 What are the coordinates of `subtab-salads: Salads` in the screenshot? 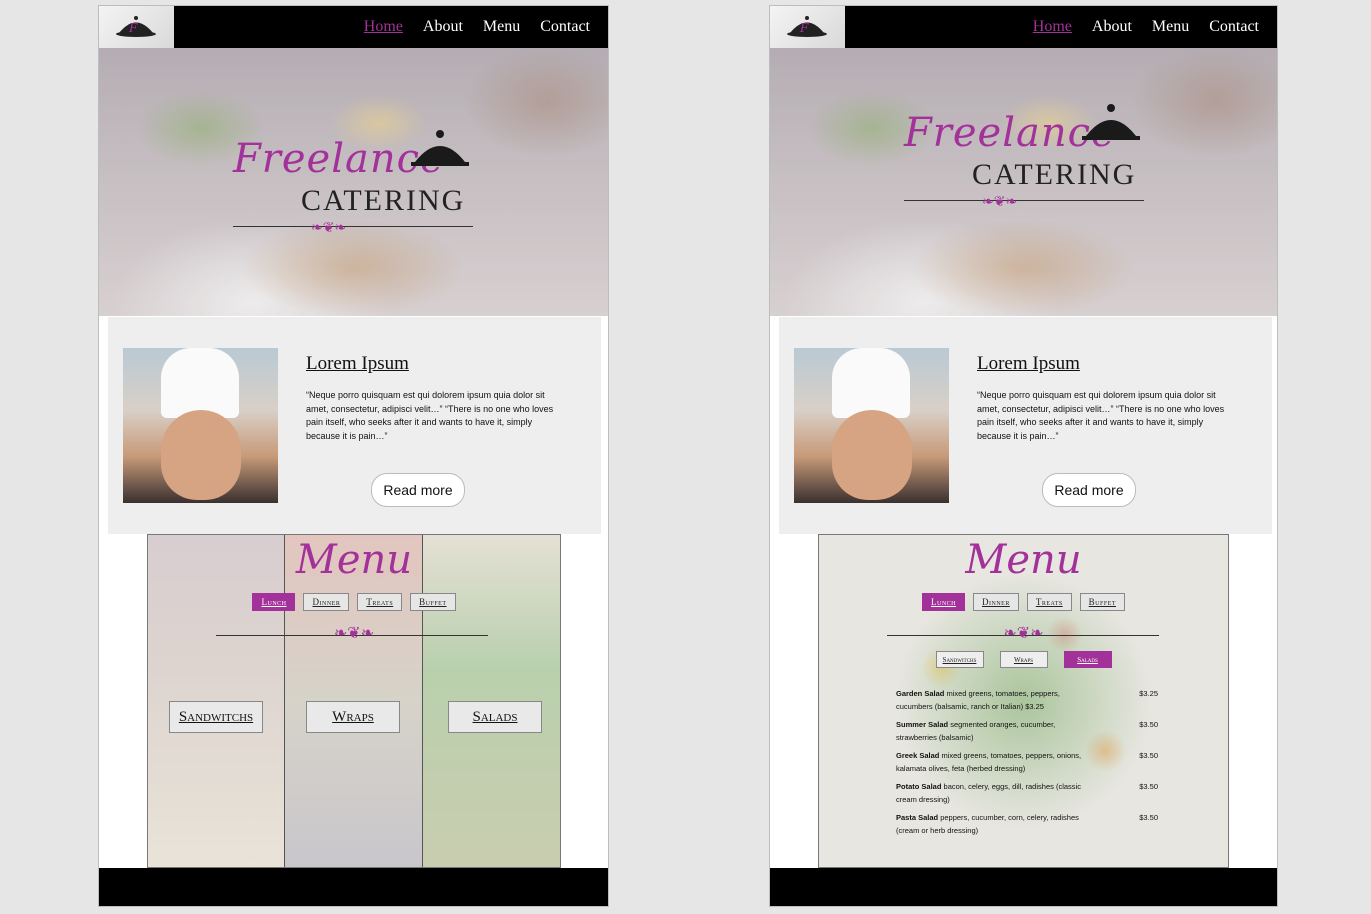 It's located at (1087, 659).